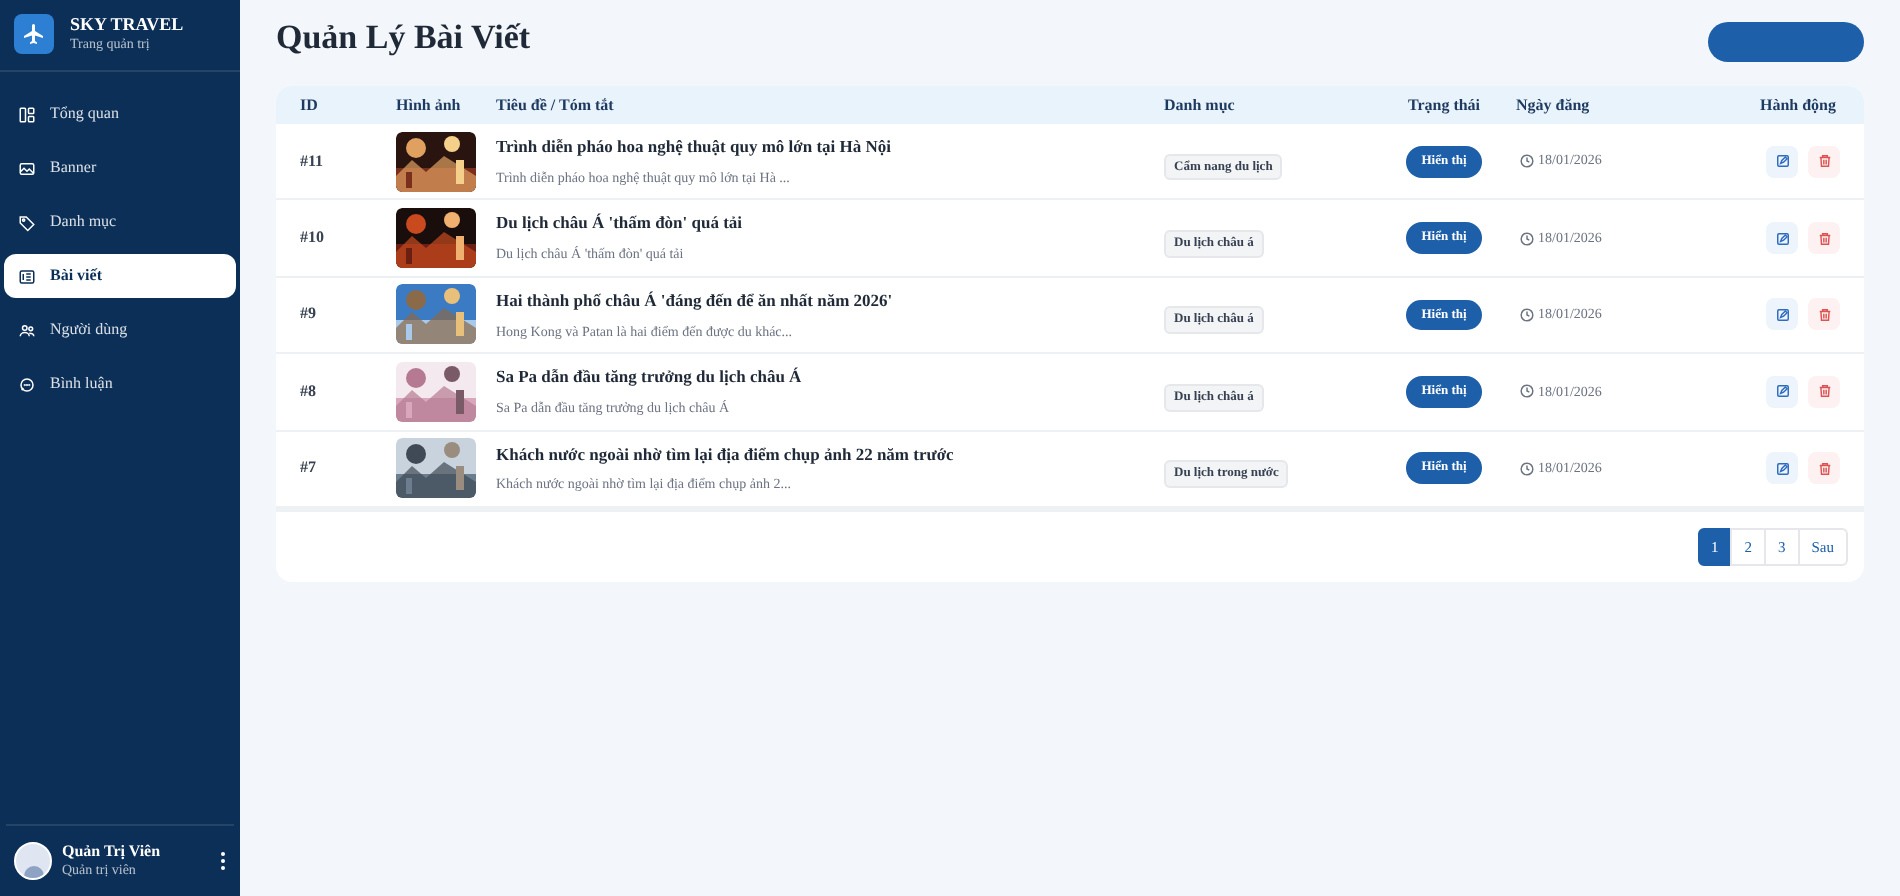  What do you see at coordinates (1786, 41) in the screenshot?
I see `add-button` at bounding box center [1786, 41].